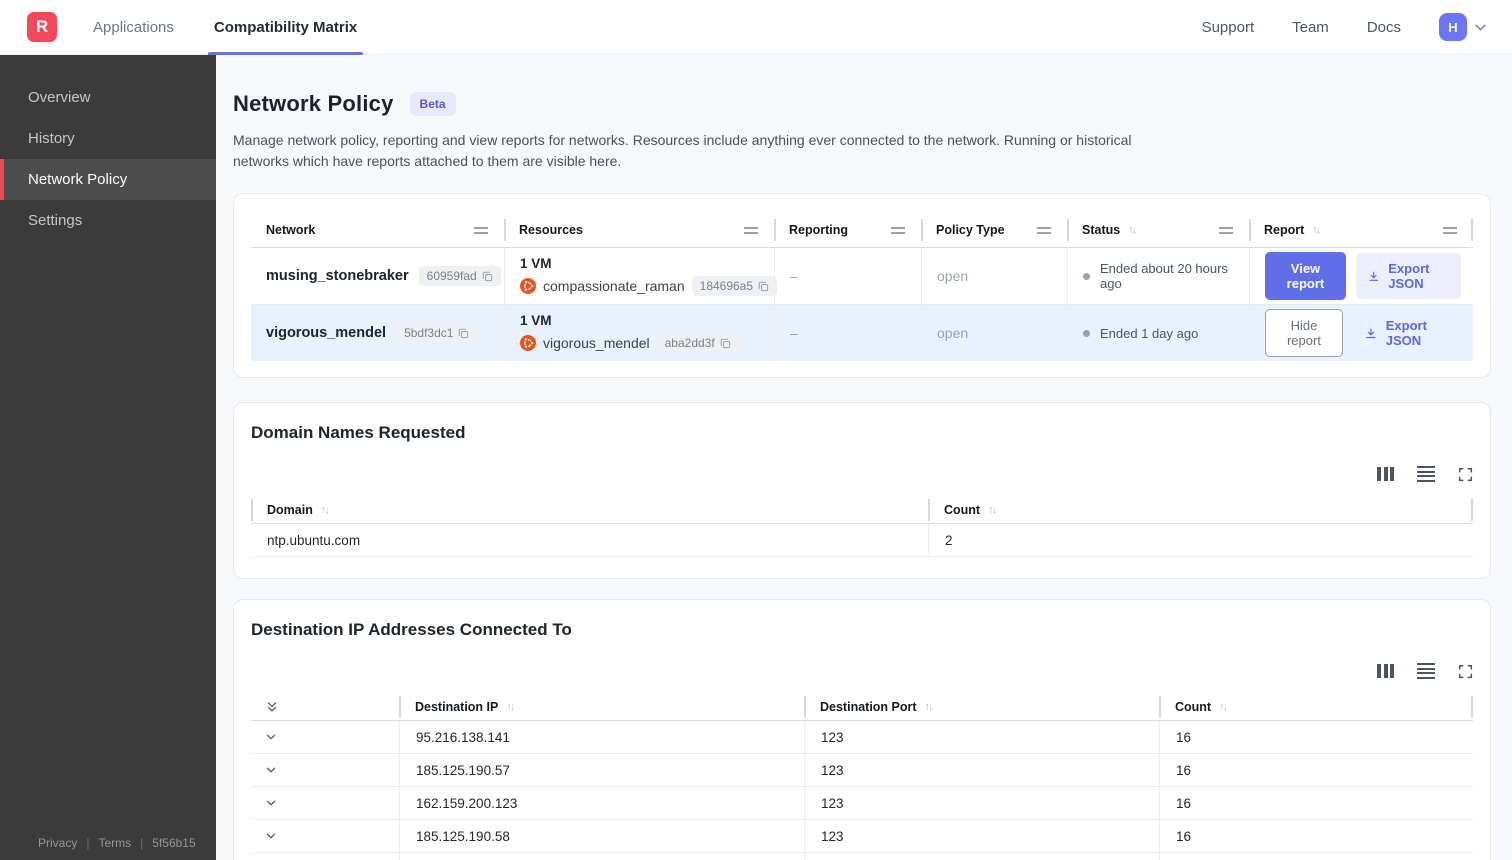  What do you see at coordinates (953, 333) in the screenshot?
I see `policy-type-value: open` at bounding box center [953, 333].